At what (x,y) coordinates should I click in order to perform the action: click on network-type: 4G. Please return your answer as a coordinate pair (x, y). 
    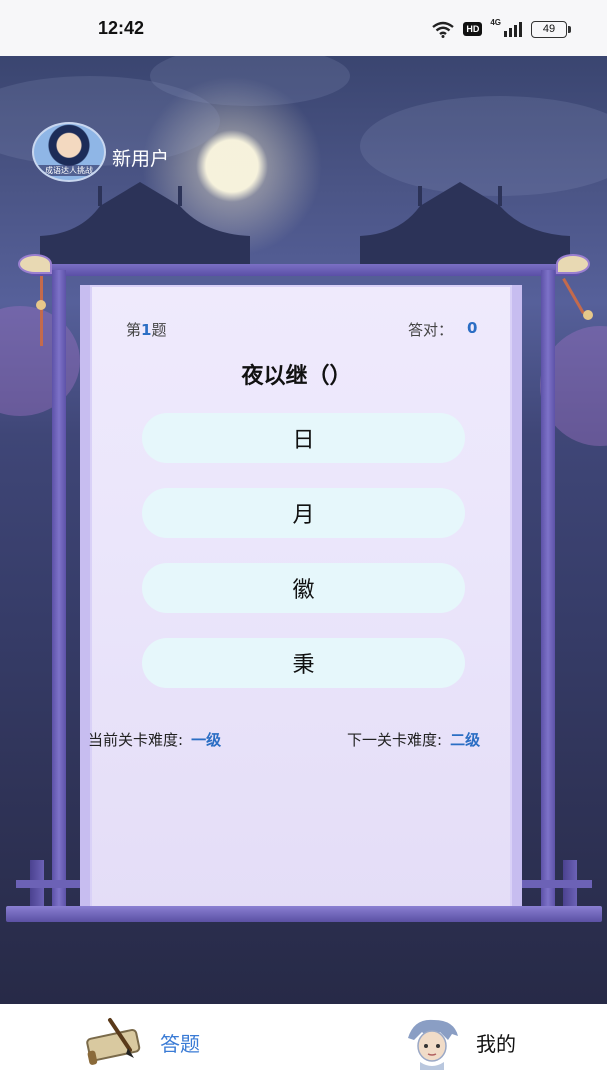
    Looking at the image, I should click on (495, 22).